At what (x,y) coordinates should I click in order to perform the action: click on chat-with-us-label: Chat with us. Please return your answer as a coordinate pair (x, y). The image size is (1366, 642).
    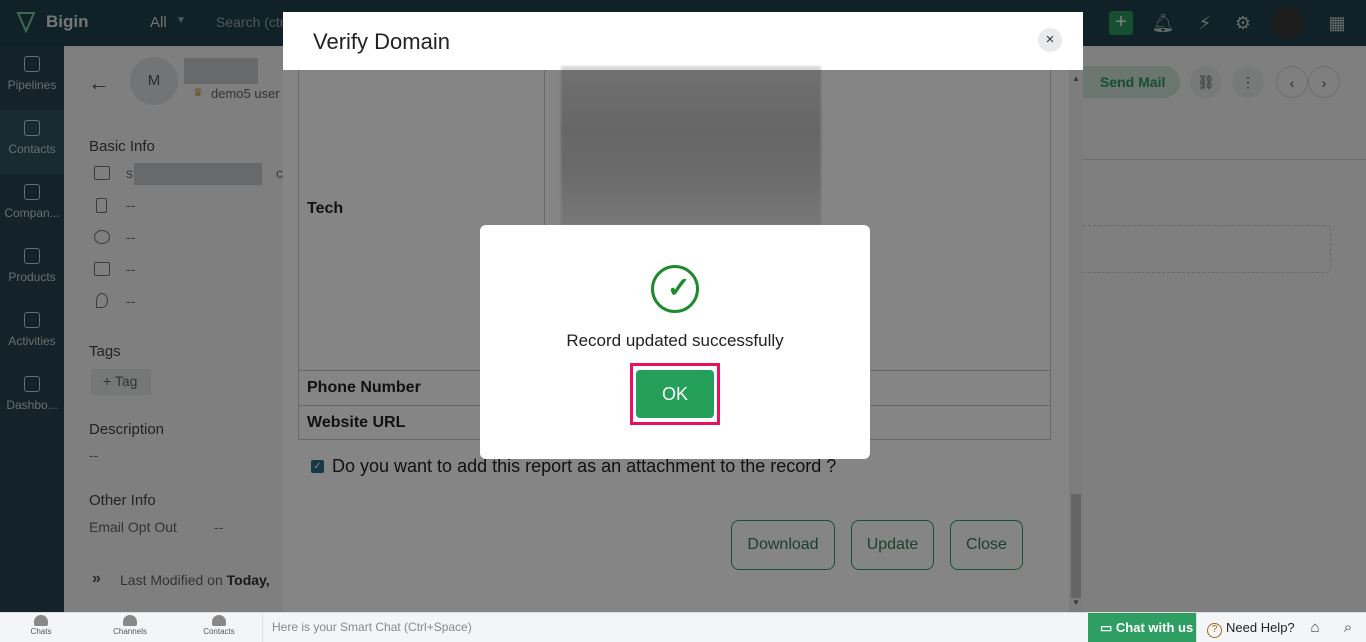
    Looking at the image, I should click on (1154, 627).